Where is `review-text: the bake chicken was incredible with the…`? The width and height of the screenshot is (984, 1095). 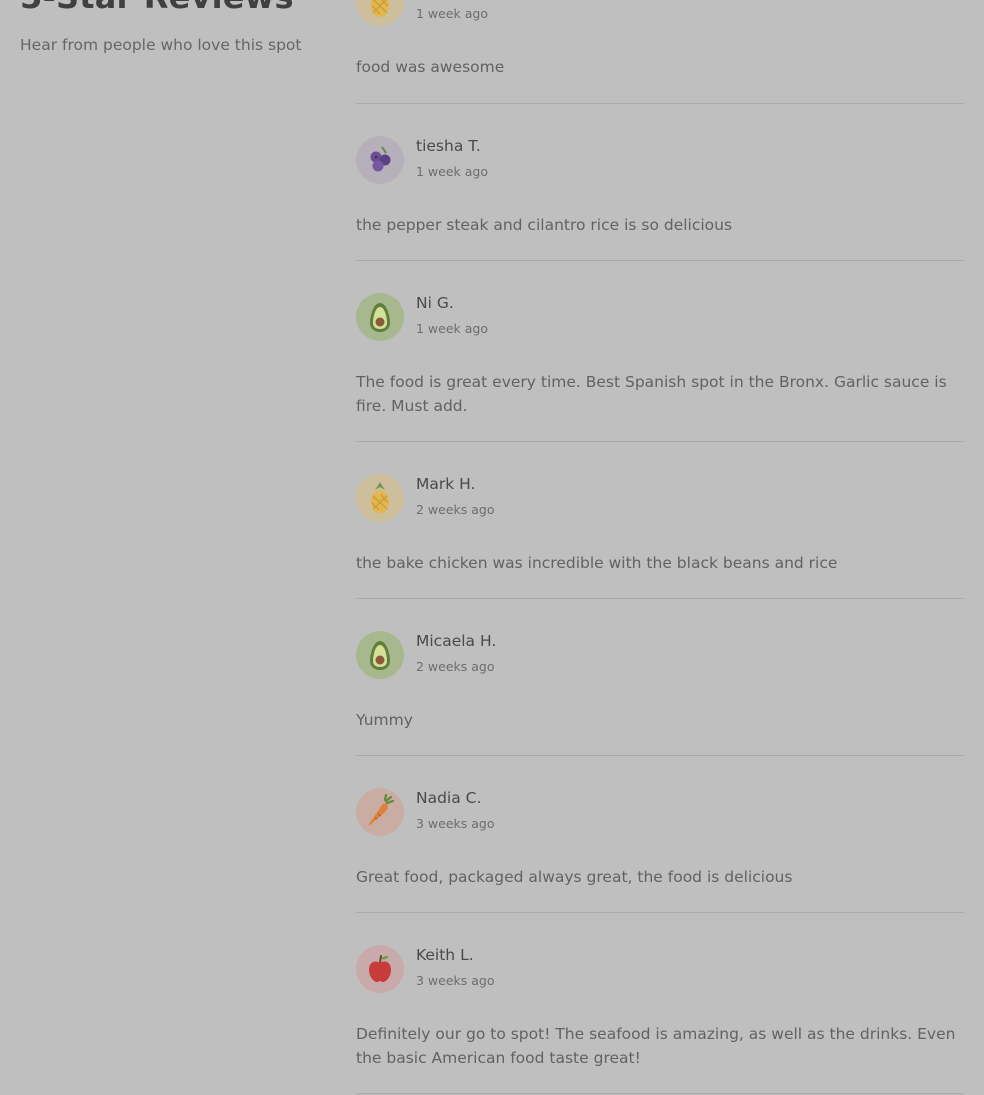 review-text: the bake chicken was incredible with the… is located at coordinates (597, 563).